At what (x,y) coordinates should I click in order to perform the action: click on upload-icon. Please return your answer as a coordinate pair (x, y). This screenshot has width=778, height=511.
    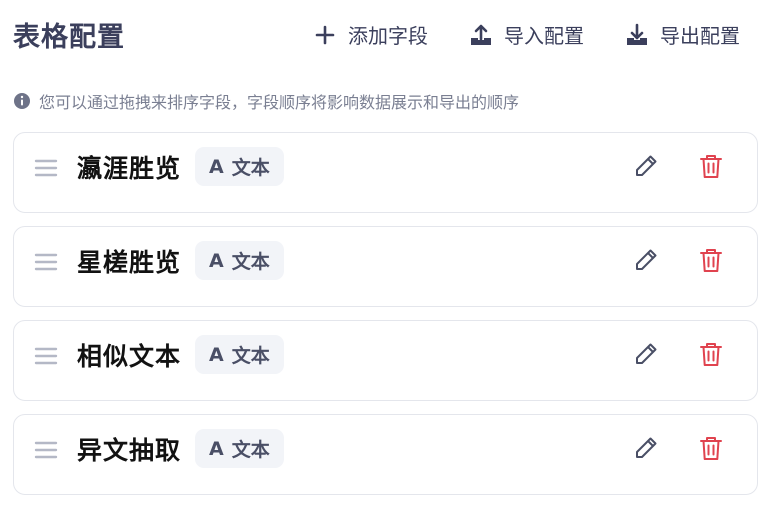
    Looking at the image, I should click on (481, 35).